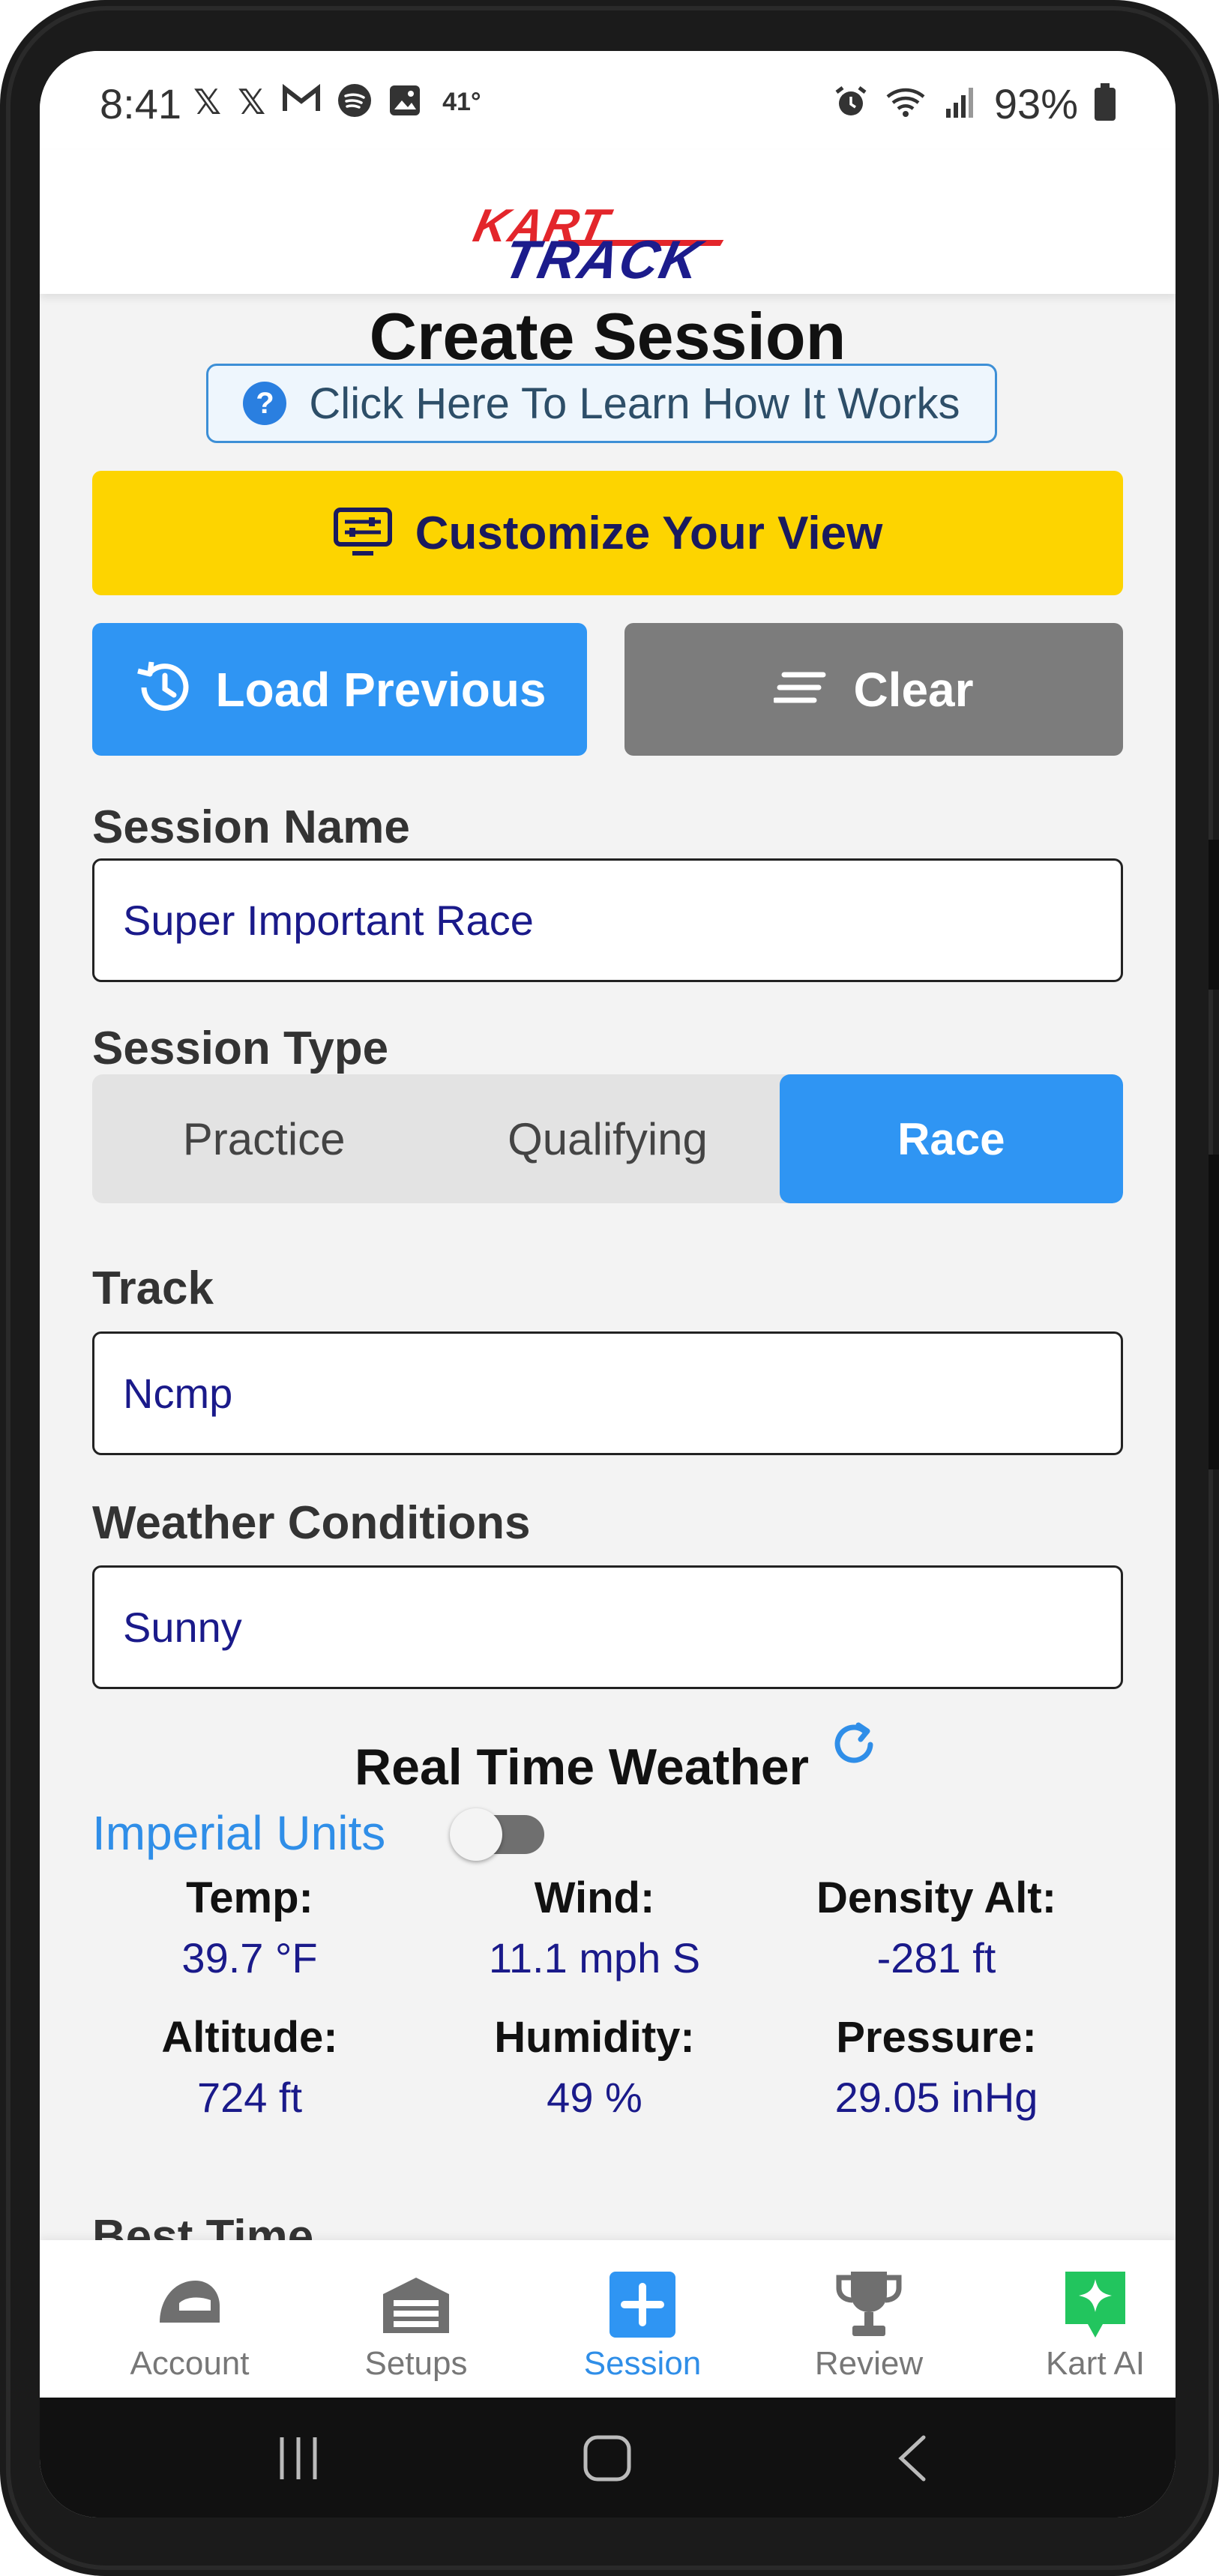 The image size is (1219, 2576). What do you see at coordinates (603, 260) in the screenshot?
I see `logo-text-track: TRACK` at bounding box center [603, 260].